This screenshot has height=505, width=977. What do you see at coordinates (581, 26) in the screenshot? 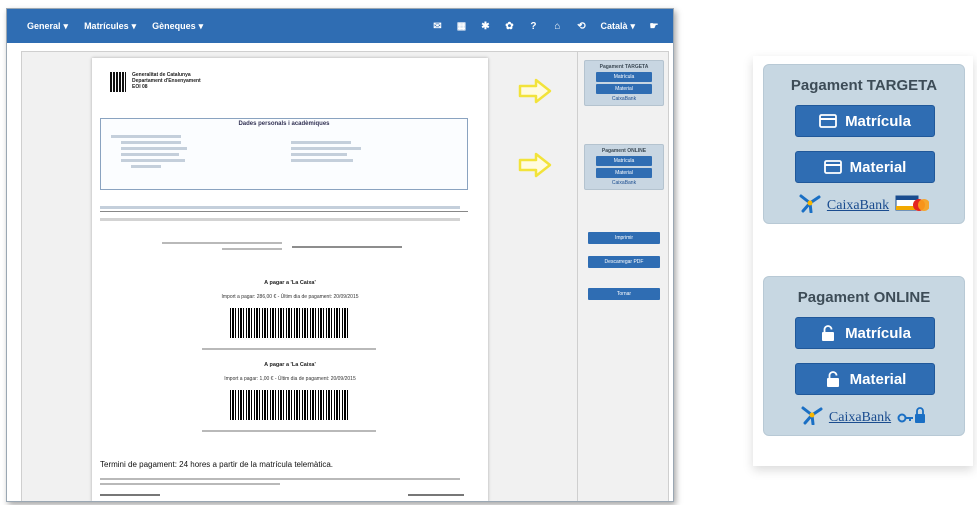
I see `logout-icon: ⟲` at bounding box center [581, 26].